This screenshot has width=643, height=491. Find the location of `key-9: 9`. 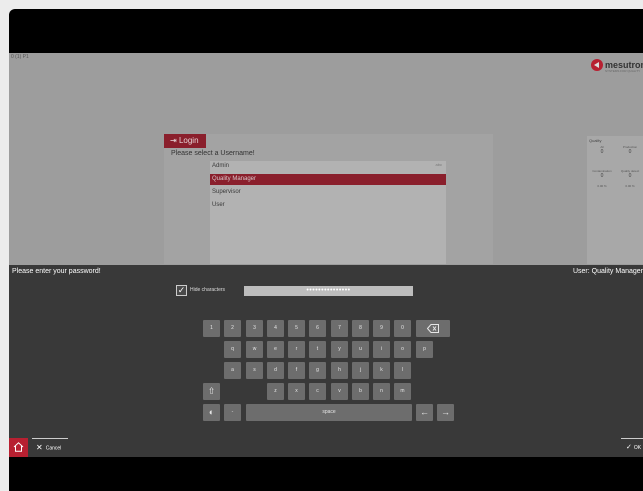

key-9: 9 is located at coordinates (381, 328).